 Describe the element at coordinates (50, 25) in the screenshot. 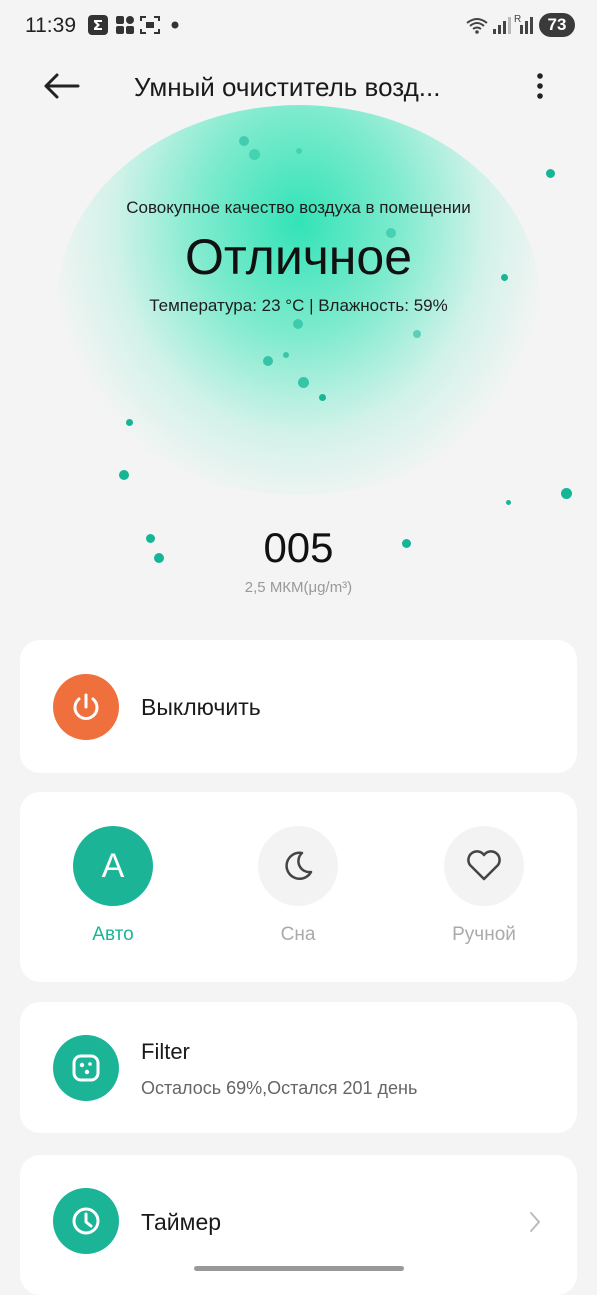

I see `status-time: 11:39` at that location.